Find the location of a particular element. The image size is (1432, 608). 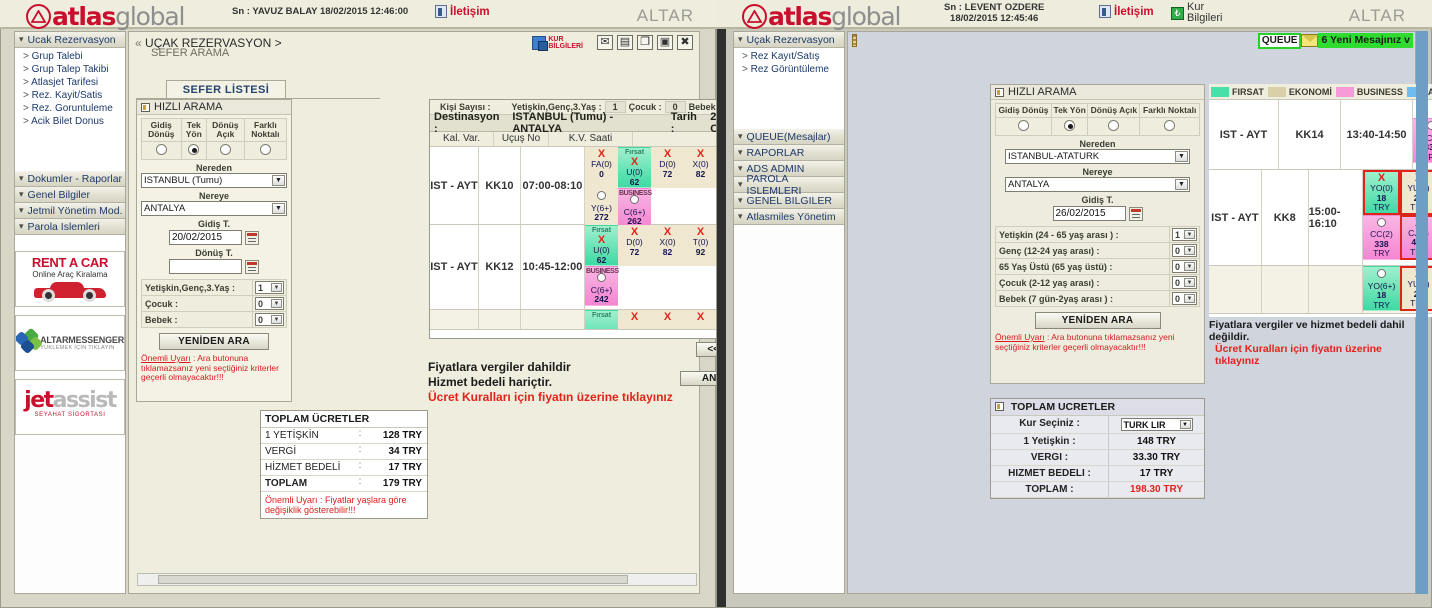

sidebar-section-queue: ▾ QUEUE(Mesajlar) is located at coordinates (789, 137).